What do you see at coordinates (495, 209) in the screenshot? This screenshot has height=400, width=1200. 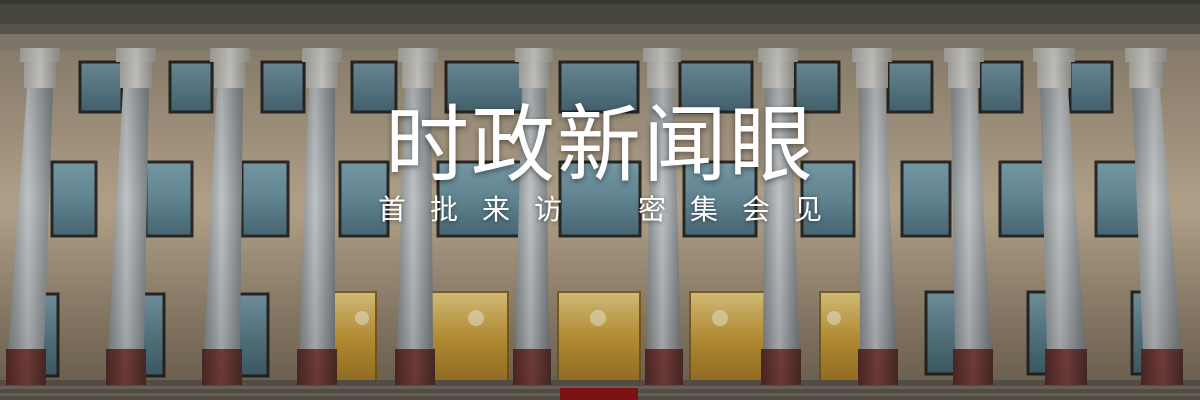 I see `subtitle-char: 来` at bounding box center [495, 209].